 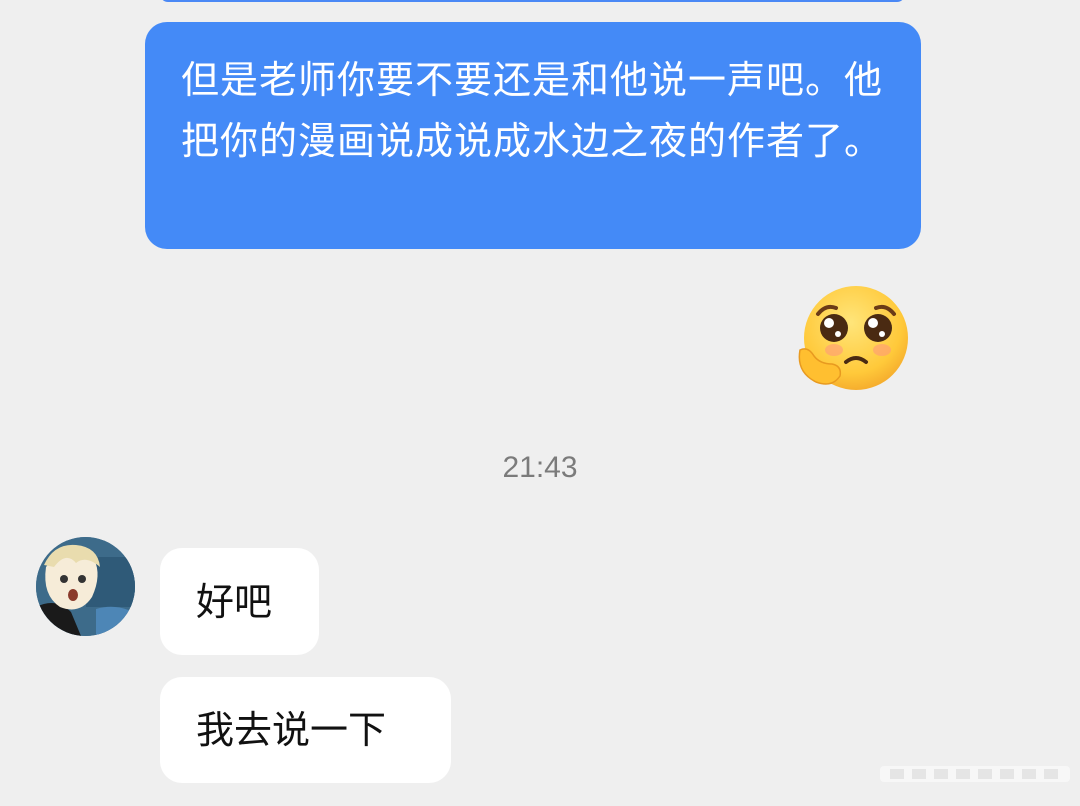 I want to click on pleading-face-emoji, so click(x=853, y=340).